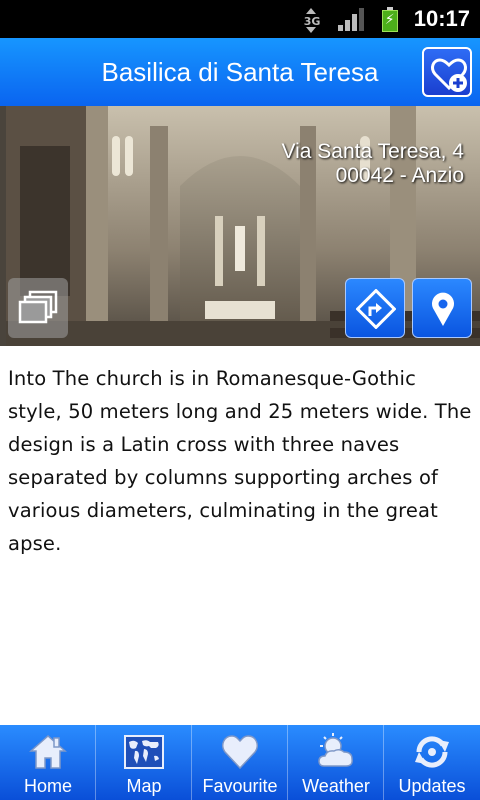  I want to click on gallery-button, so click(38, 308).